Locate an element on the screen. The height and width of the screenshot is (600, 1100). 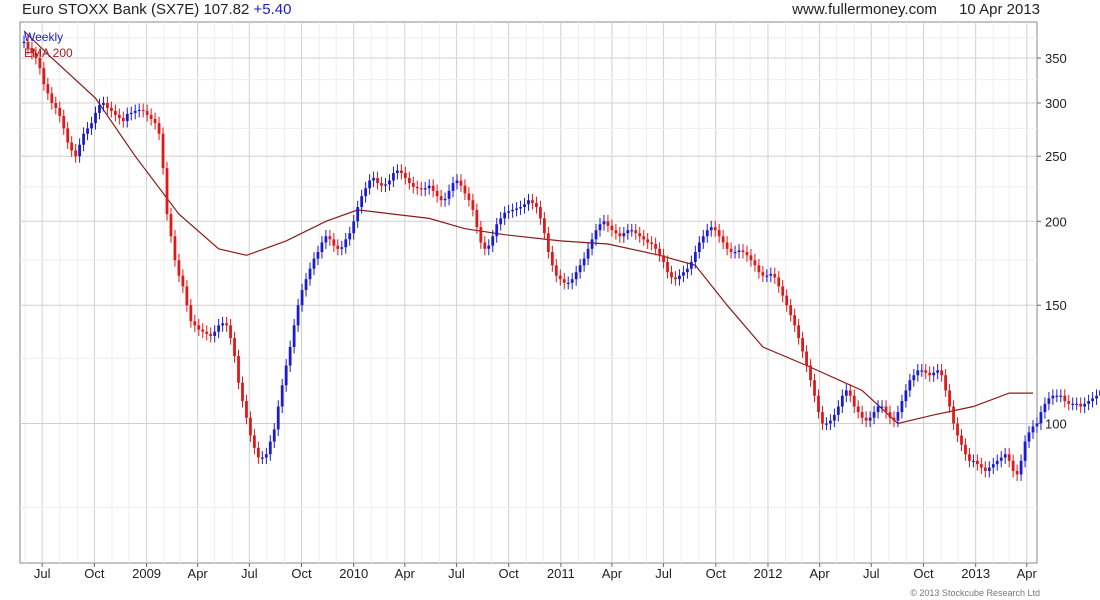
copyright-notice: © 2013 Stockcube Research Ltd is located at coordinates (975, 593).